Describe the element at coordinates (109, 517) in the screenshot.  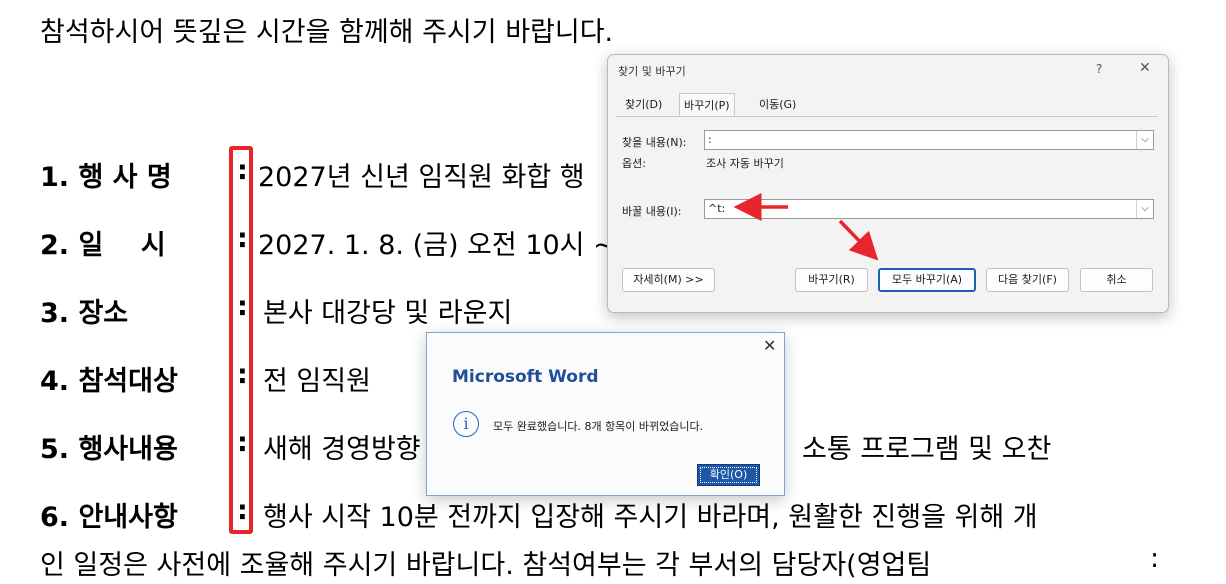
I see `item-label-6: 6. 안내사항` at that location.